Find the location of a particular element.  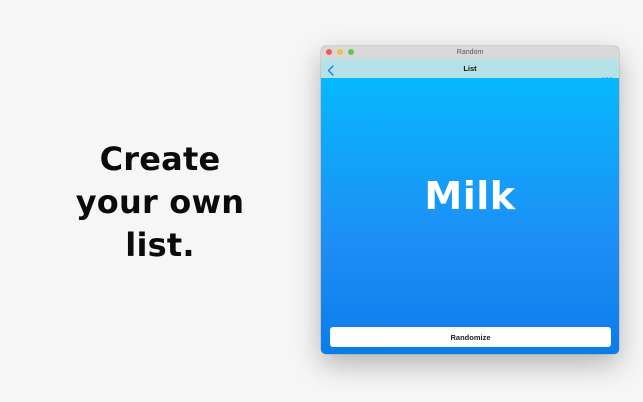

headline-line-3: list. is located at coordinates (160, 245).